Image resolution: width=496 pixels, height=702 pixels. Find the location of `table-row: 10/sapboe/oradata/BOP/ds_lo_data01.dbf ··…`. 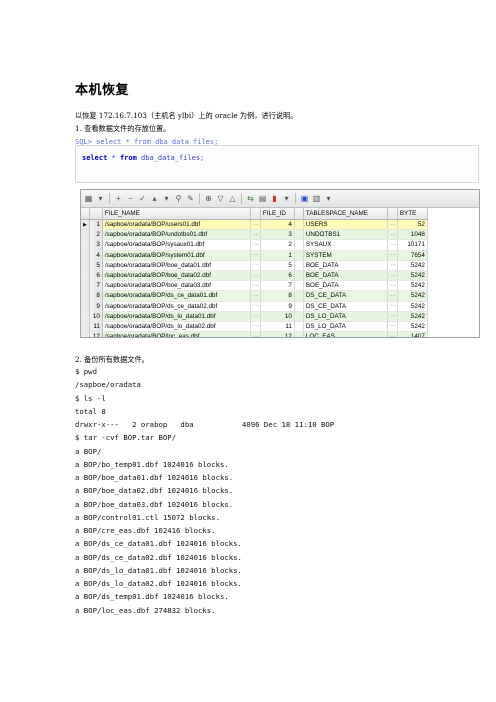

table-row: 10/sapboe/oradata/BOP/ds_lo_data01.dbf ··… is located at coordinates (254, 316).